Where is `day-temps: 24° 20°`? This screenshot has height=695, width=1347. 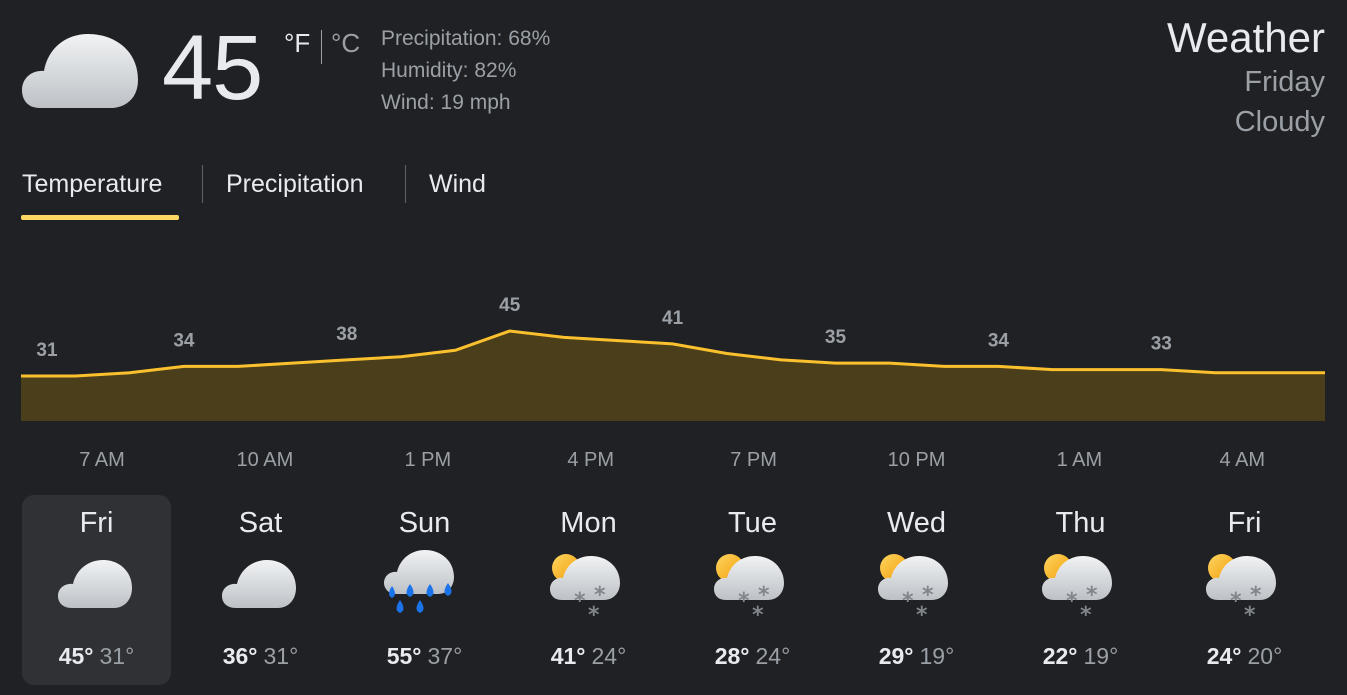
day-temps: 24° 20° is located at coordinates (1244, 656).